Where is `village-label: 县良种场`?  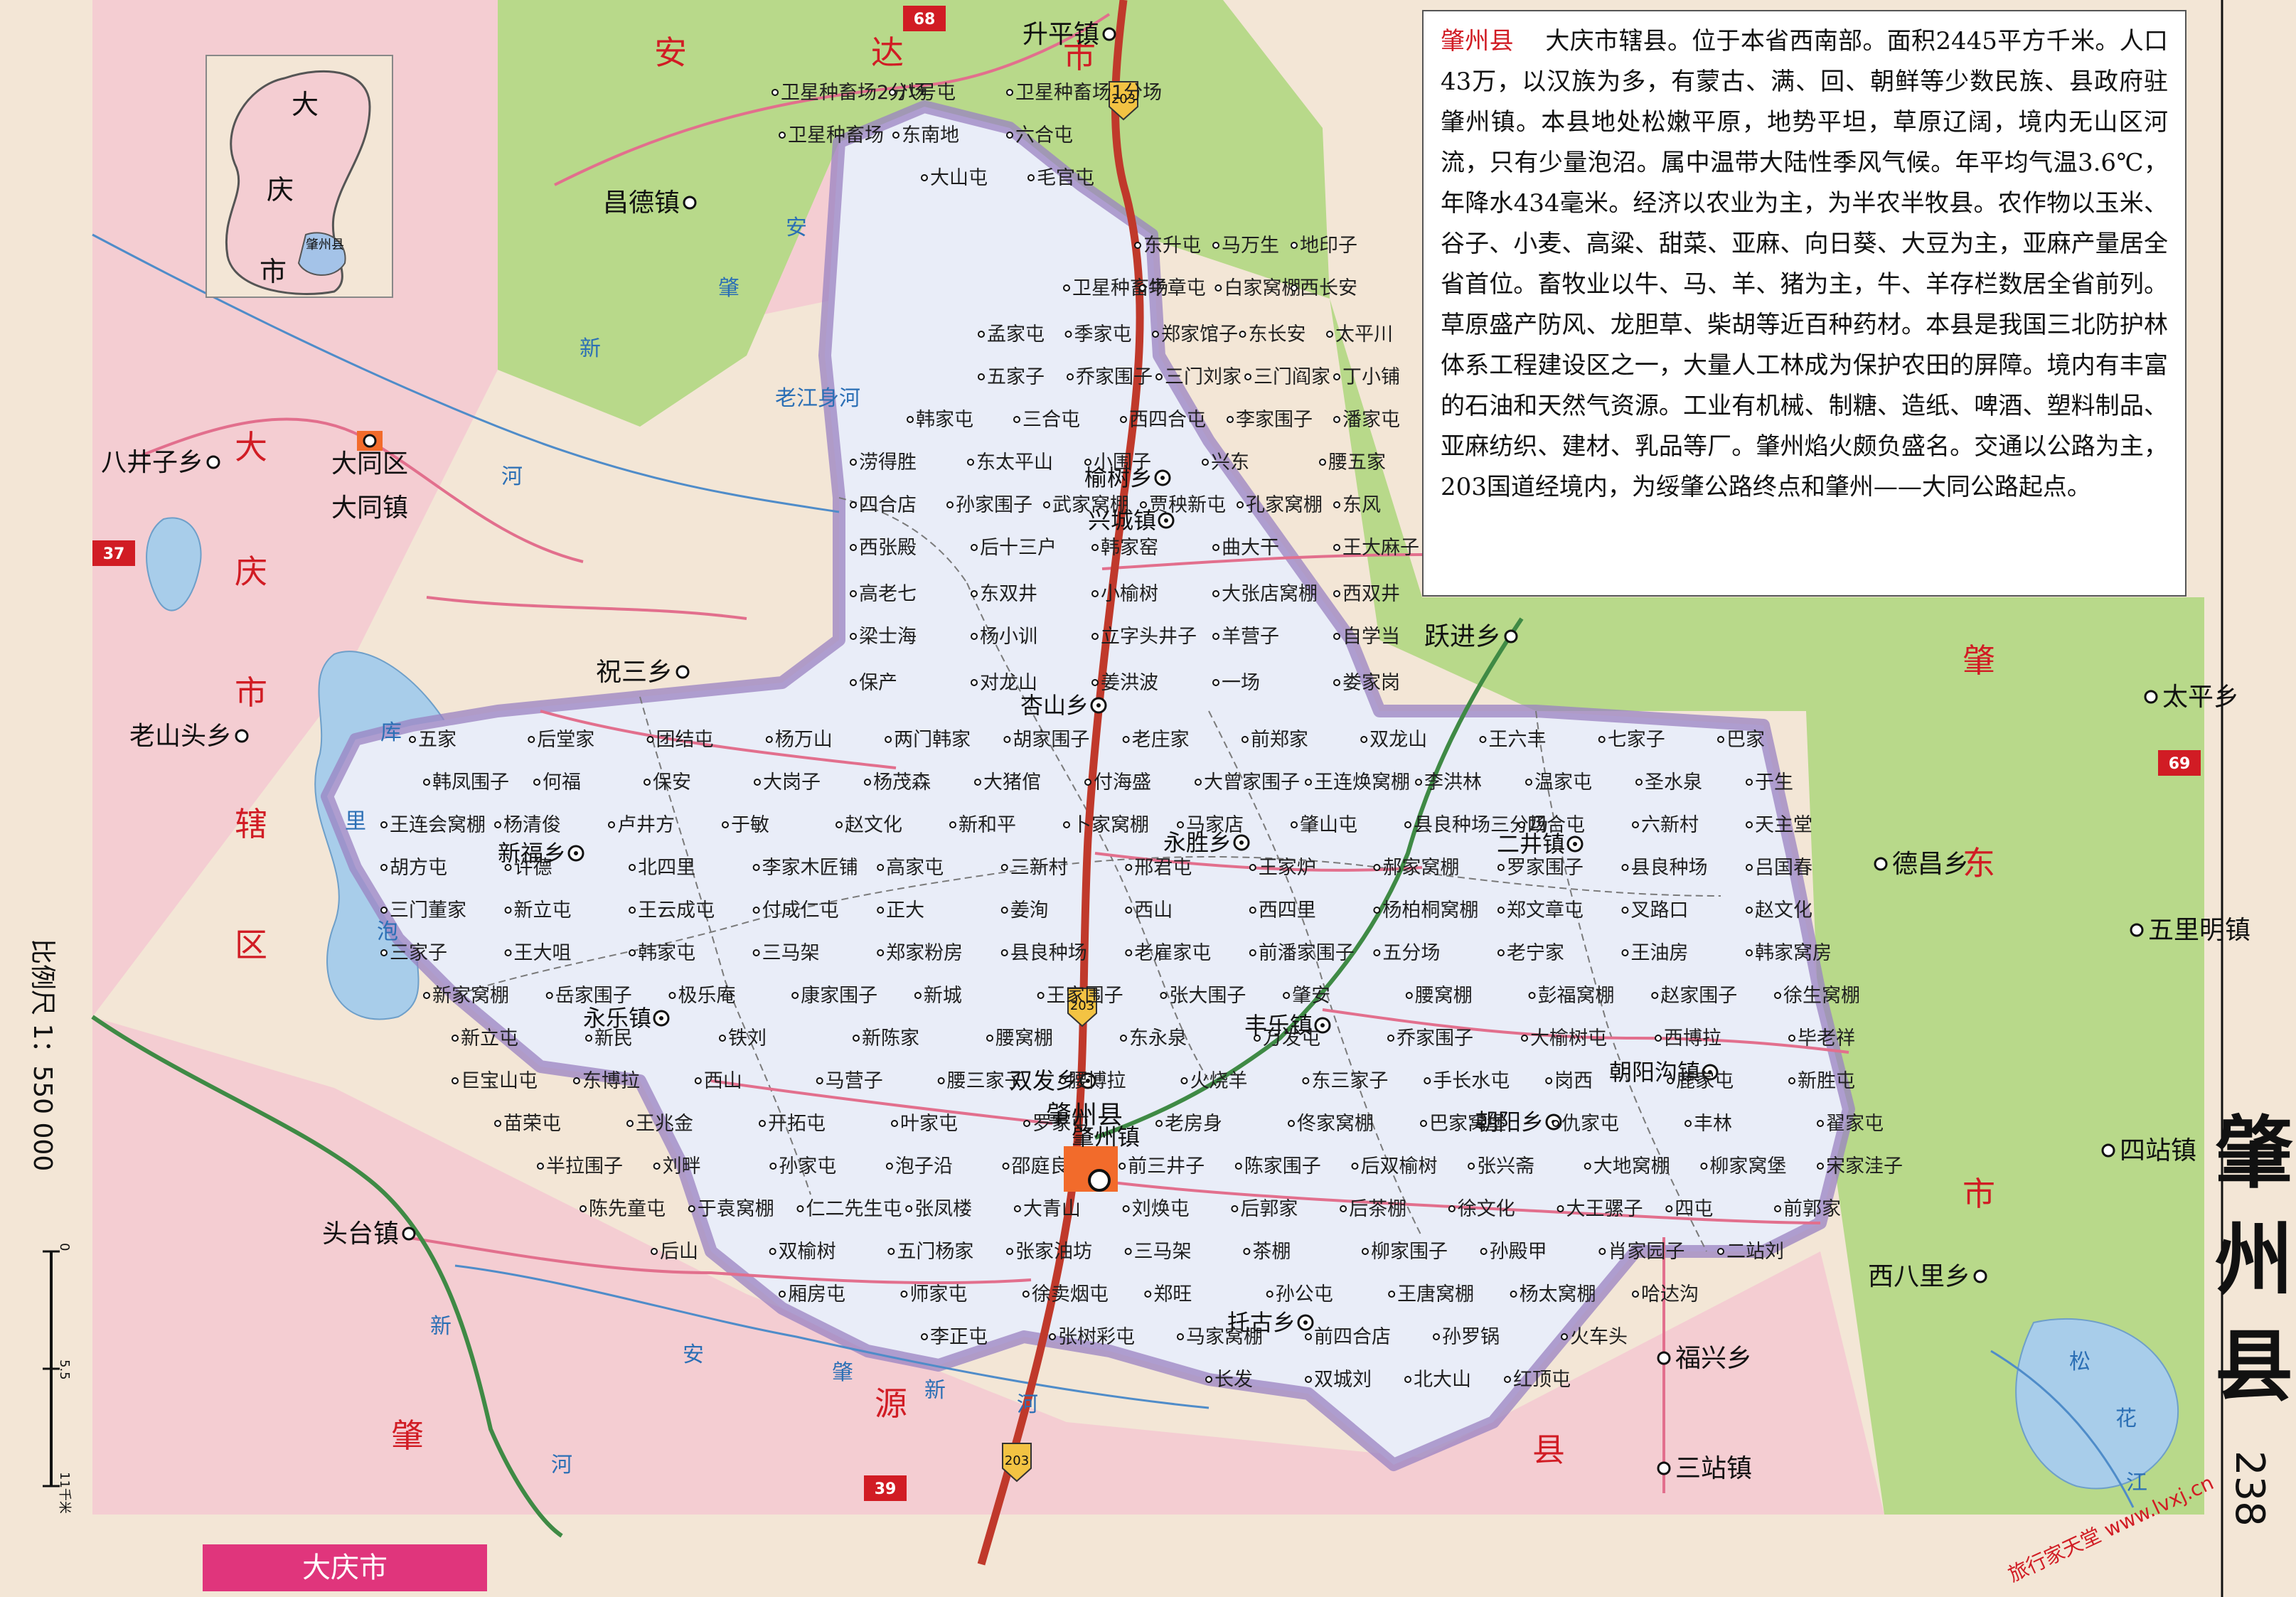 village-label: 县良种场 is located at coordinates (1048, 953).